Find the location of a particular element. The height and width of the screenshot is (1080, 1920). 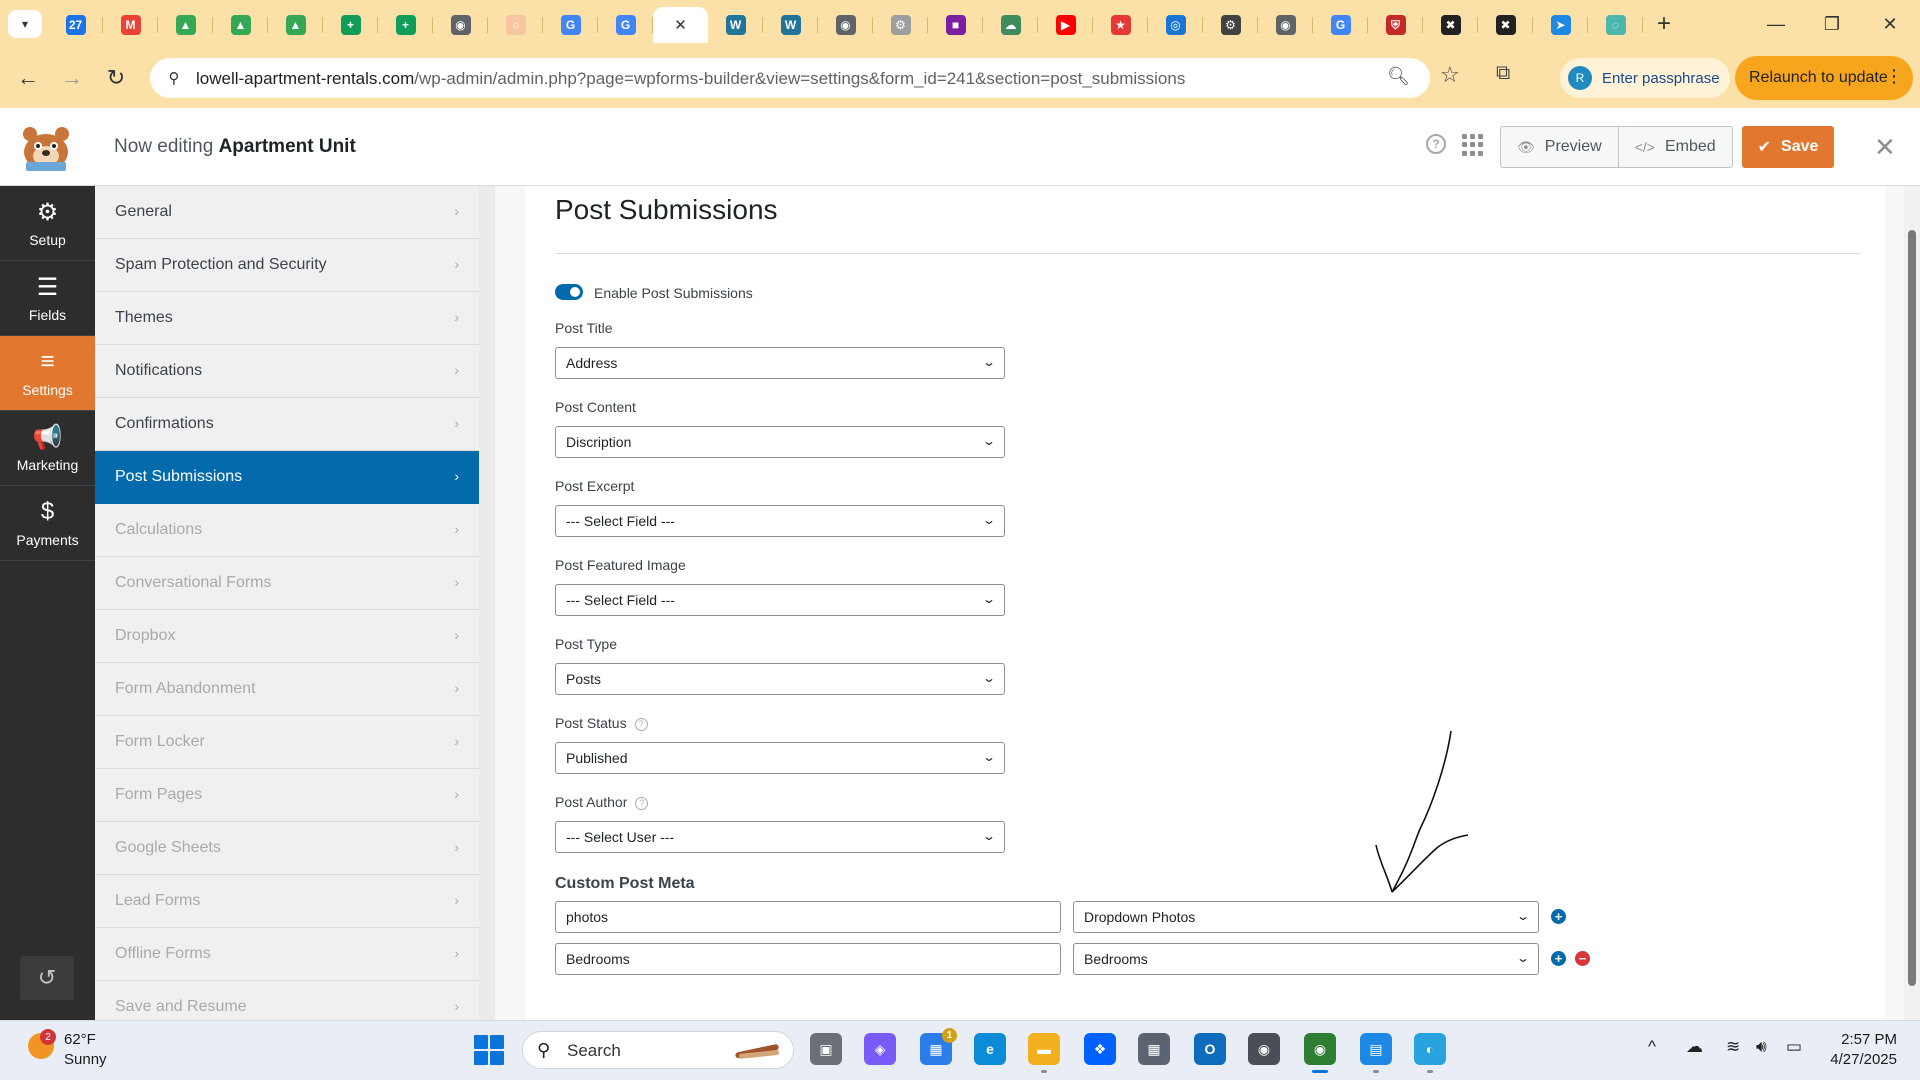

camera-icon: ◉ is located at coordinates (1264, 1049).